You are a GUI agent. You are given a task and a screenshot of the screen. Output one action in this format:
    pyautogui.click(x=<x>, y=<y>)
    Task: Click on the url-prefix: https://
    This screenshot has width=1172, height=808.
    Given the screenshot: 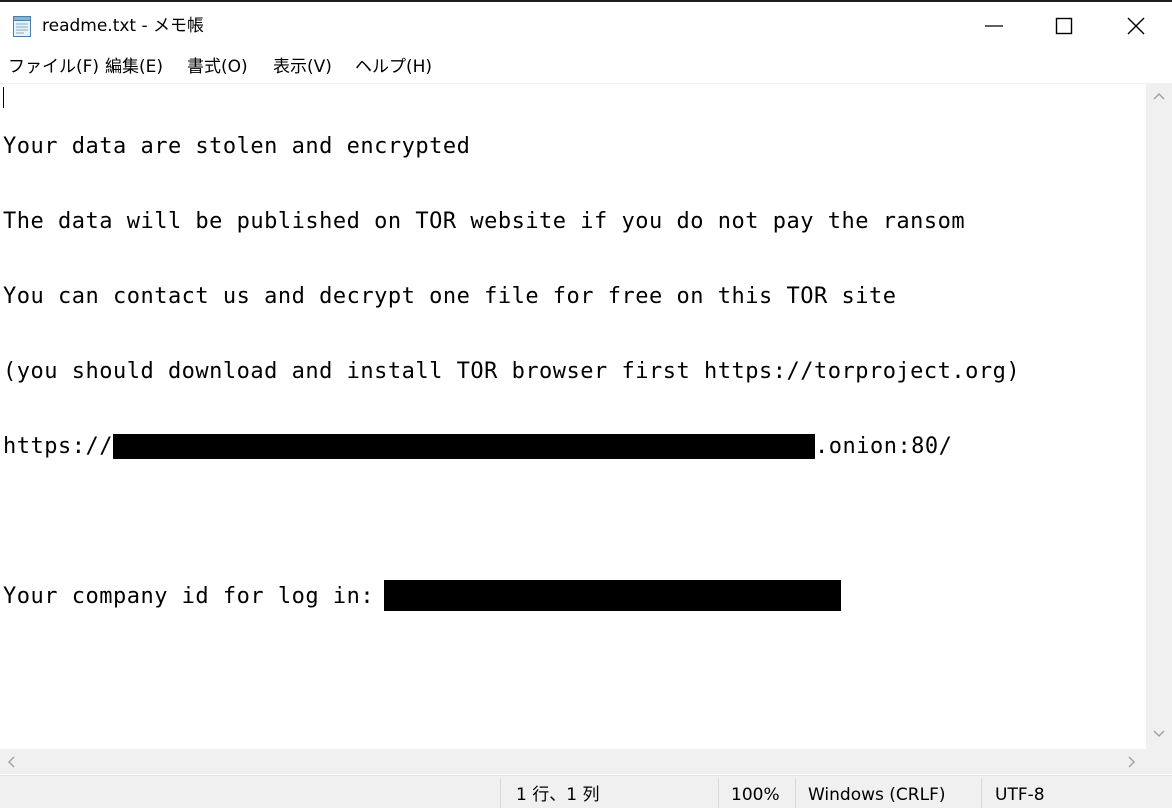 What is the action you would take?
    pyautogui.click(x=58, y=446)
    